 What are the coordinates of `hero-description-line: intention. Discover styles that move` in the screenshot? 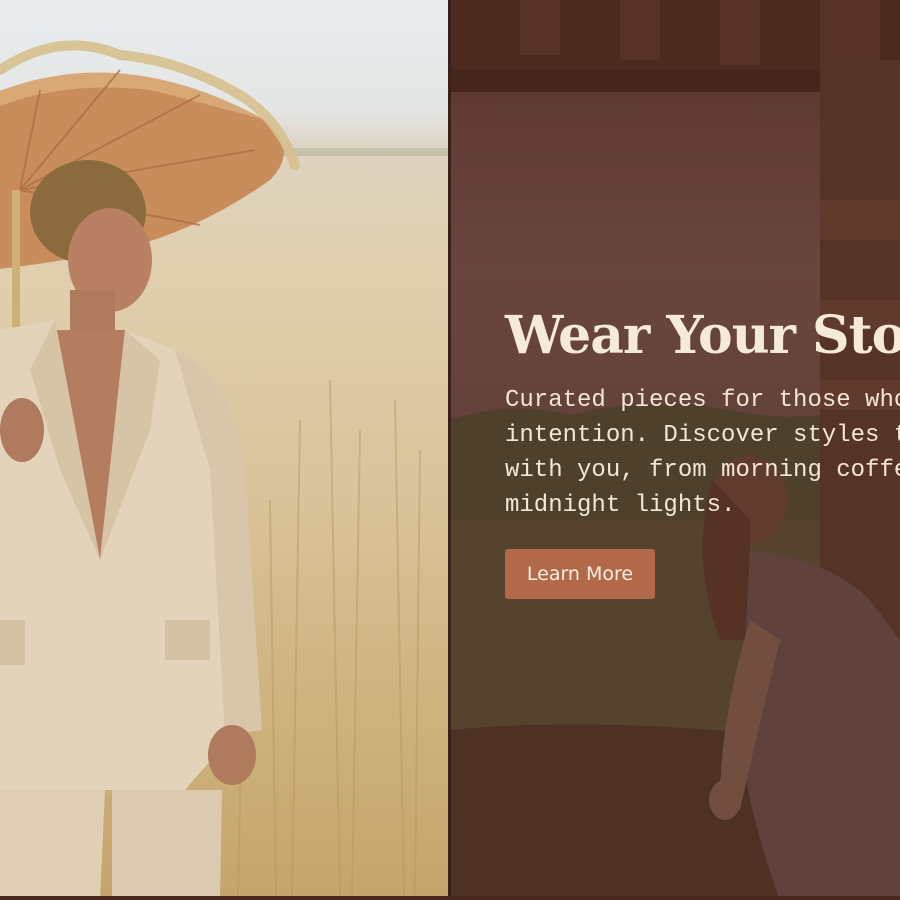 It's located at (702, 435).